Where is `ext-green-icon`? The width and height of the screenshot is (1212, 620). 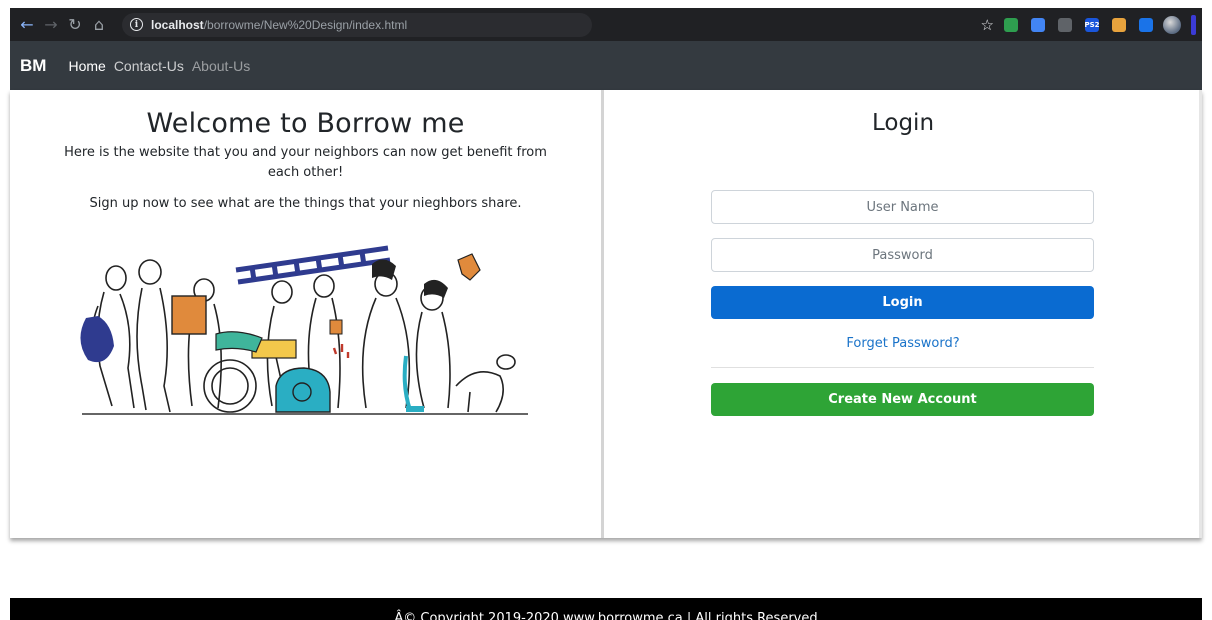
ext-green-icon is located at coordinates (1011, 24).